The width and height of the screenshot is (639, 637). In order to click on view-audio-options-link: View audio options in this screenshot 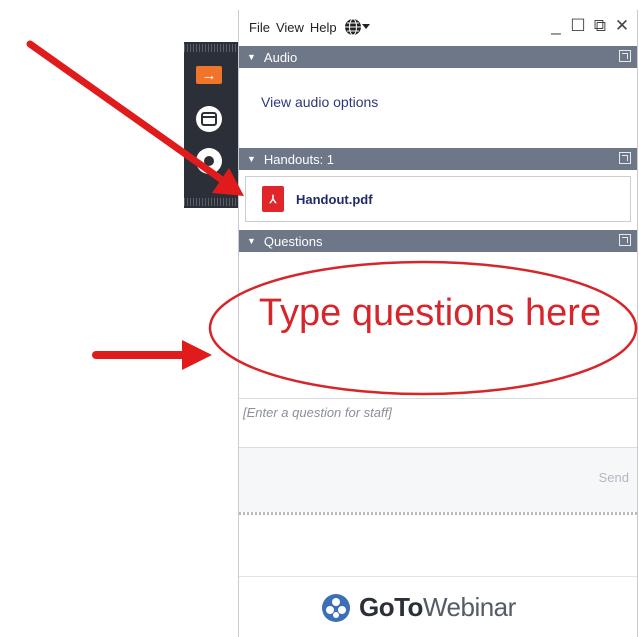, I will do `click(319, 102)`.